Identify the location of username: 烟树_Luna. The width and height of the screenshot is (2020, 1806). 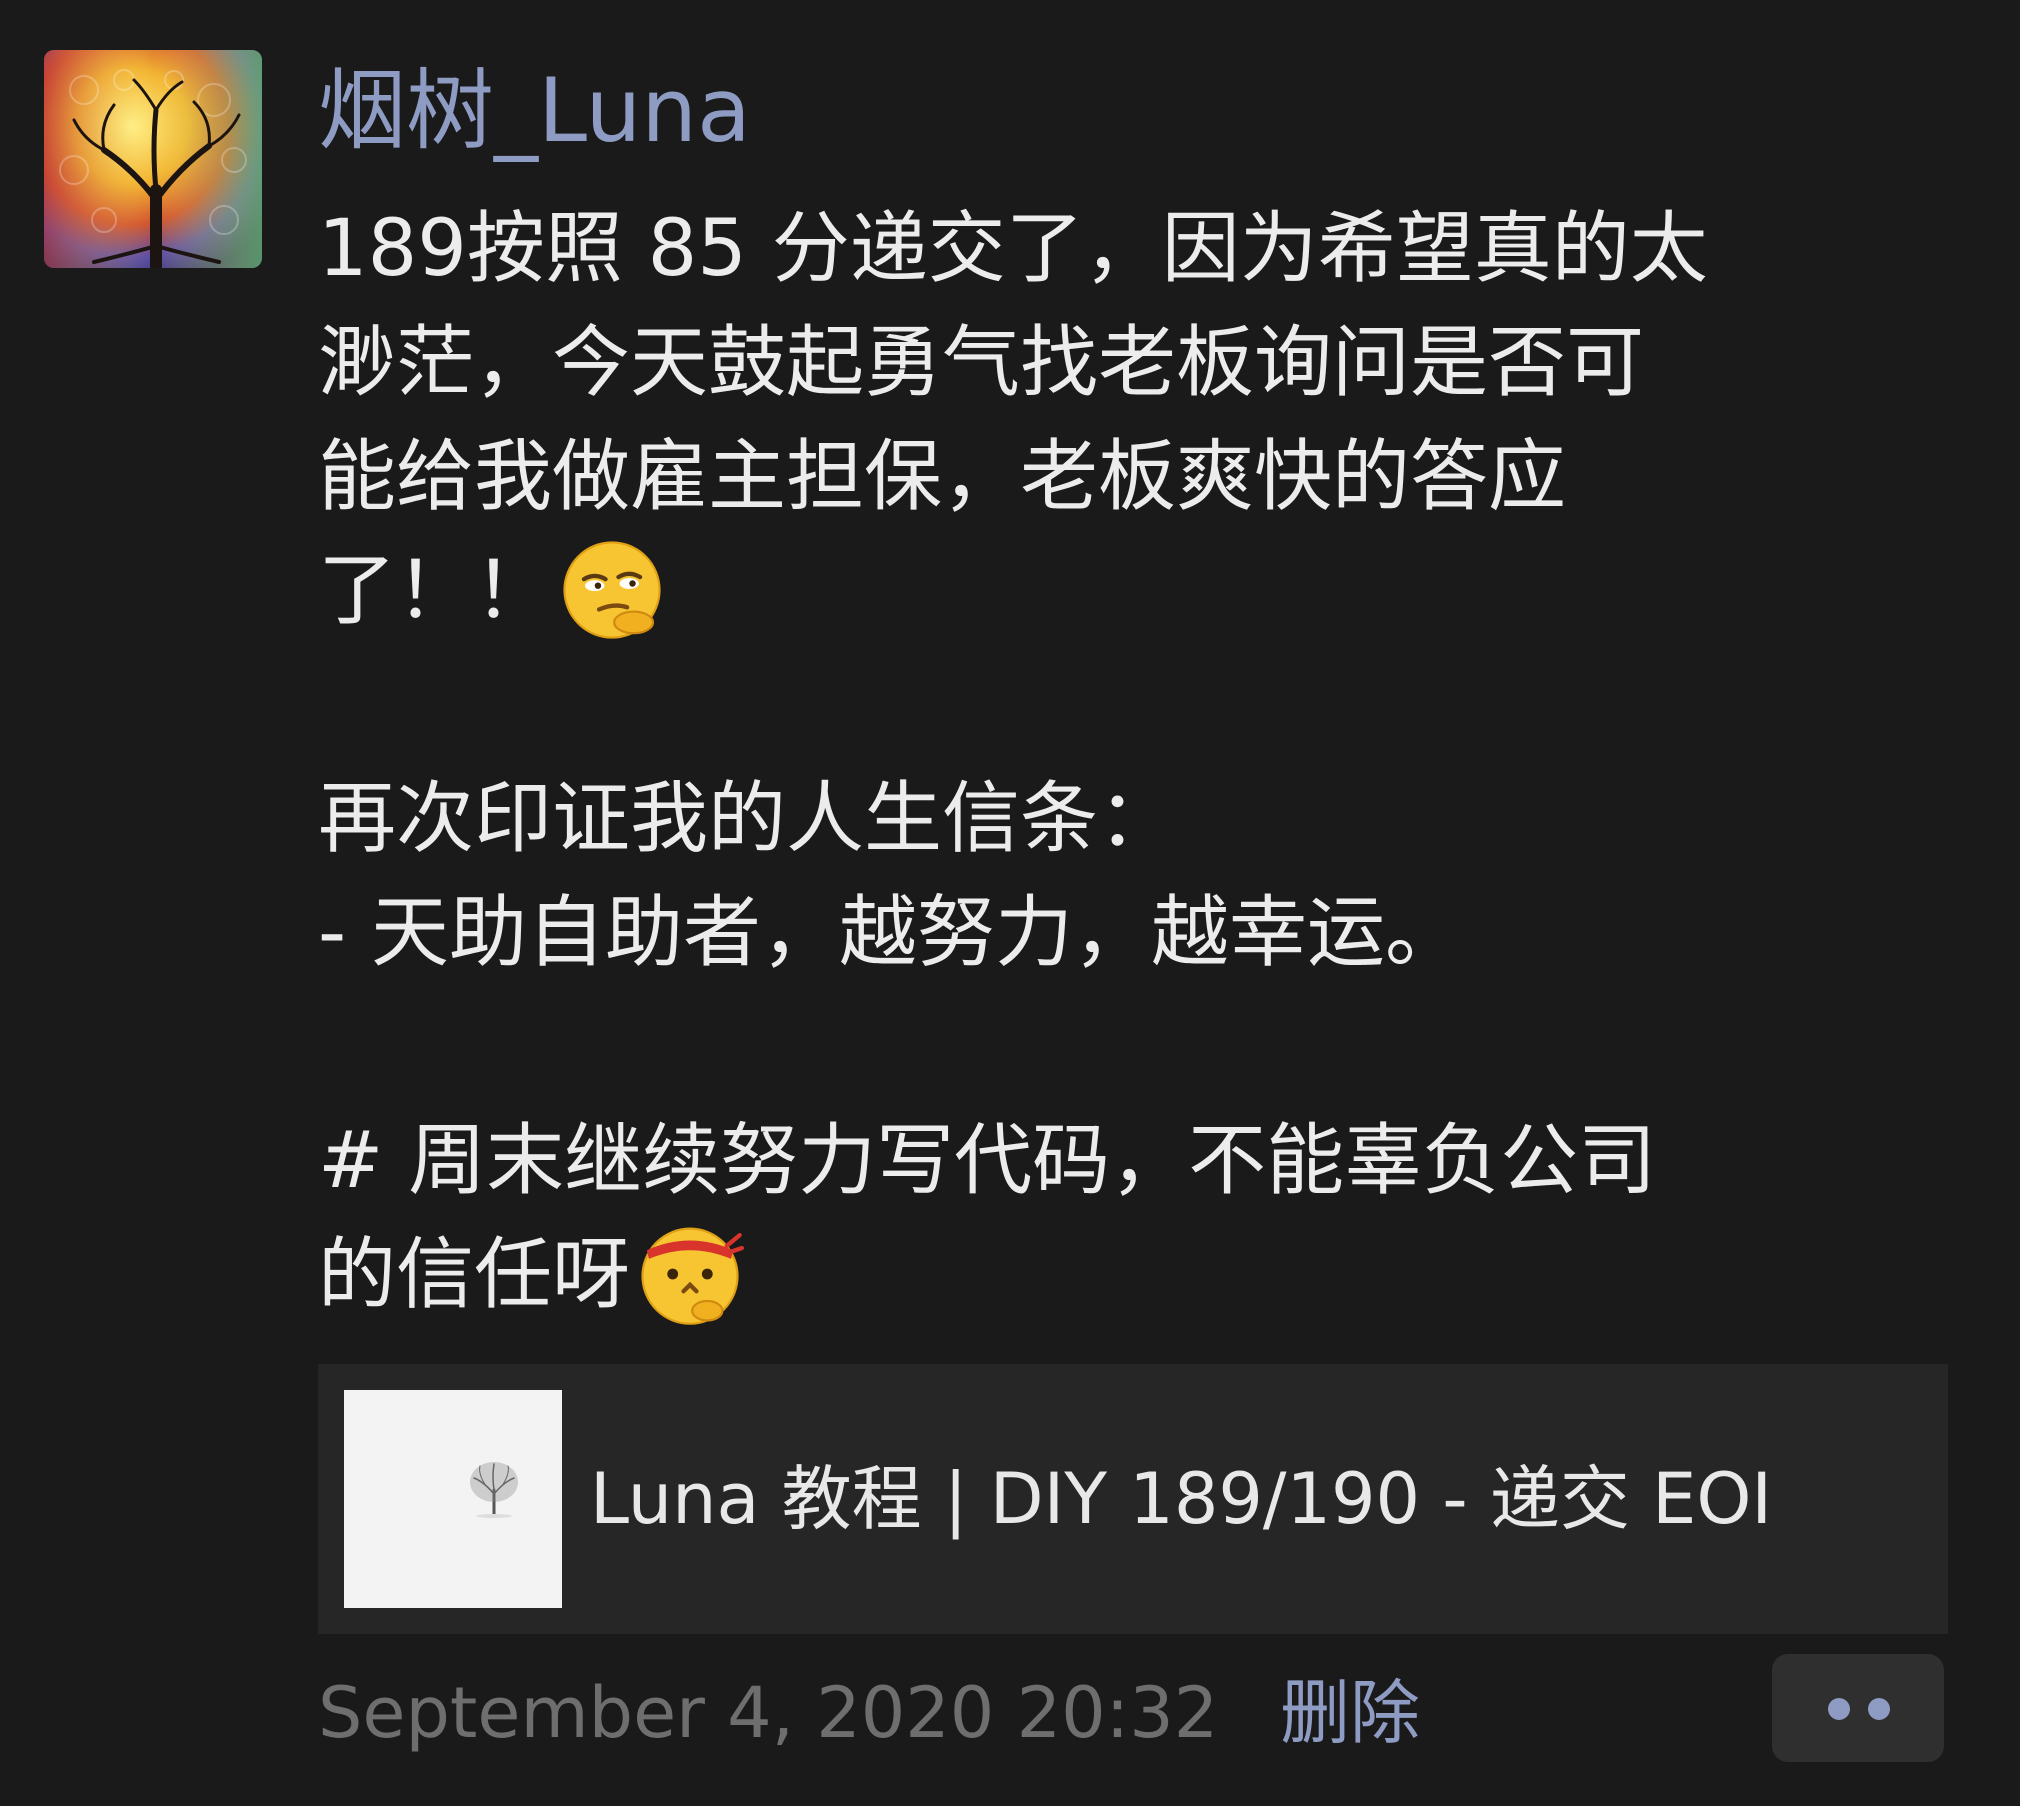
(534, 111).